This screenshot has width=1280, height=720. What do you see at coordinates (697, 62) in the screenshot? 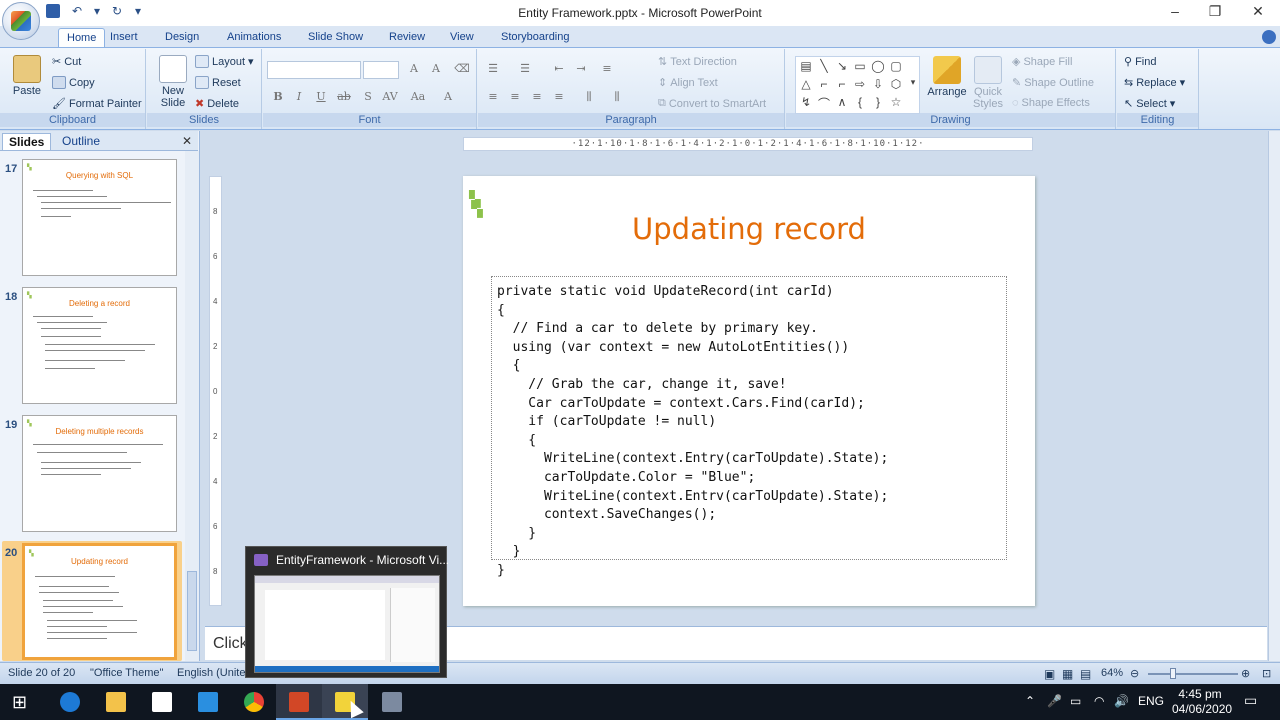
I see `text-direction-button: ⇅ Text Direction` at bounding box center [697, 62].